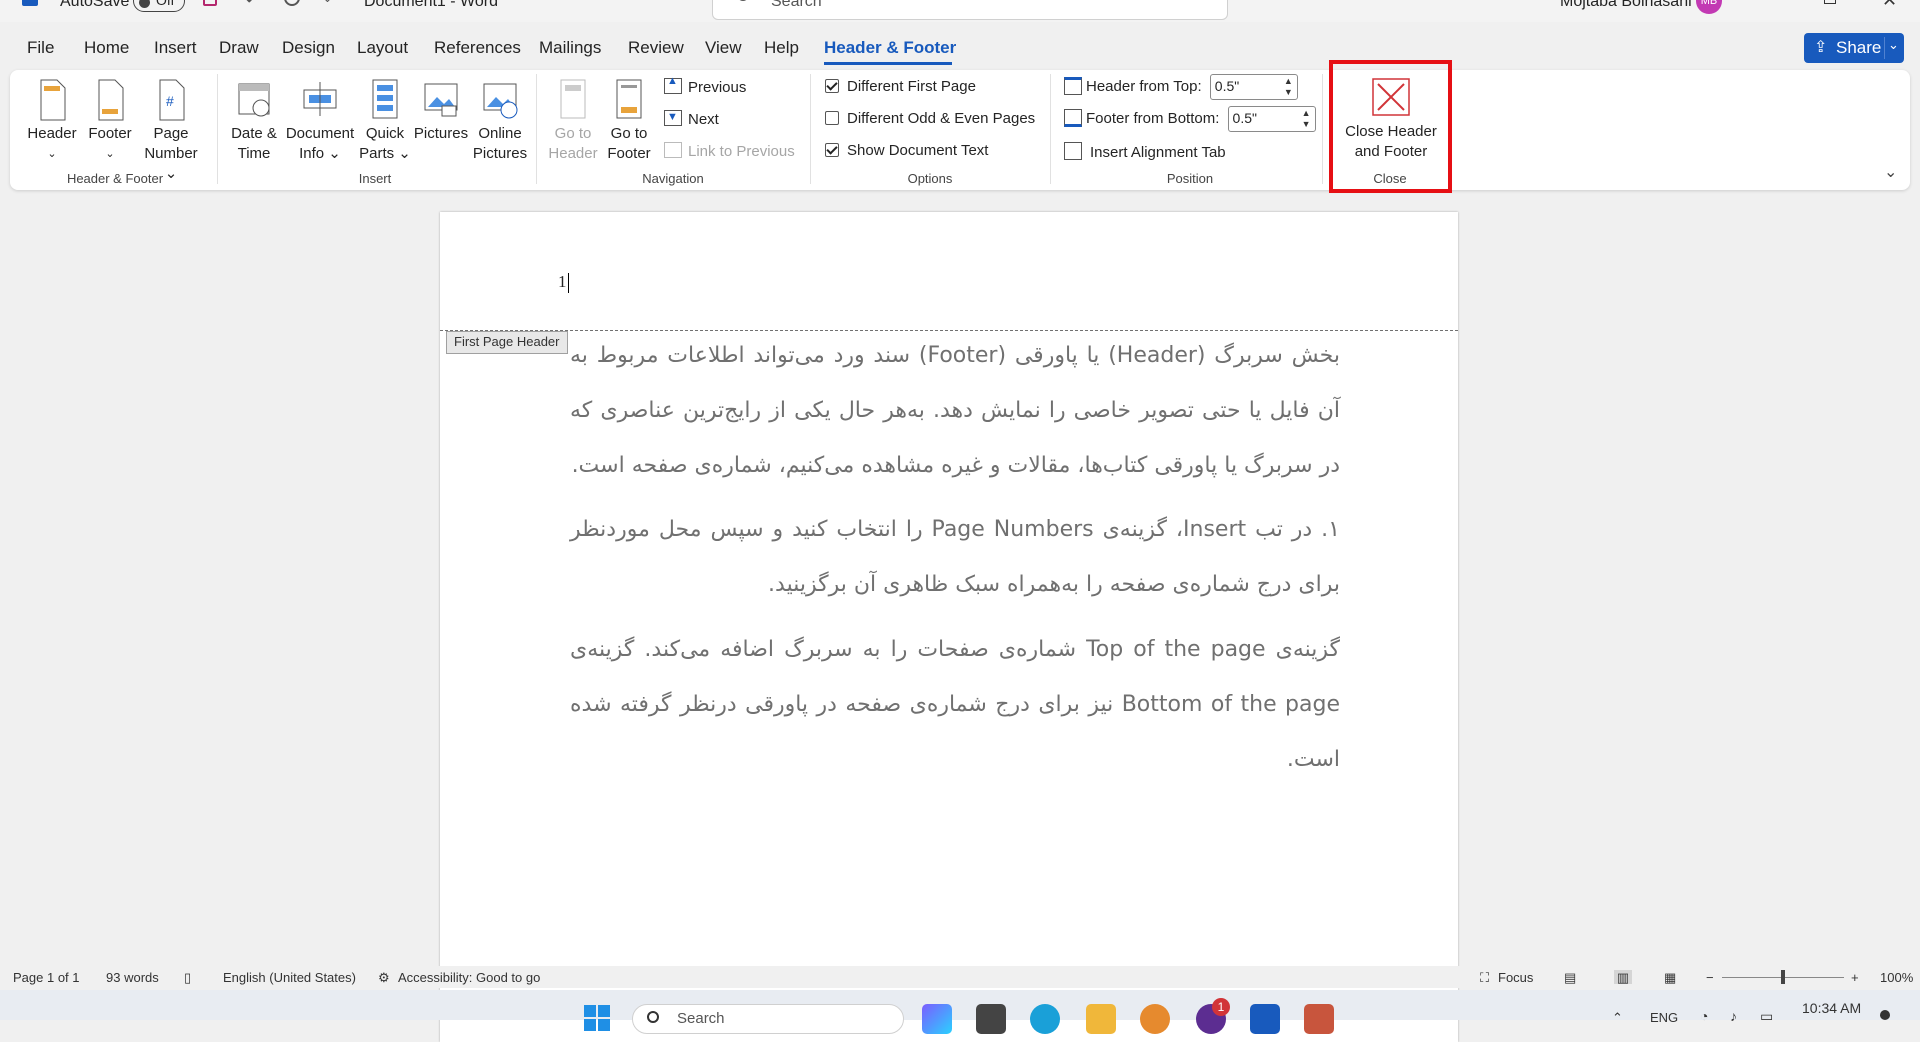  Describe the element at coordinates (95, 5) in the screenshot. I see `autosave-label: AutoSave` at that location.